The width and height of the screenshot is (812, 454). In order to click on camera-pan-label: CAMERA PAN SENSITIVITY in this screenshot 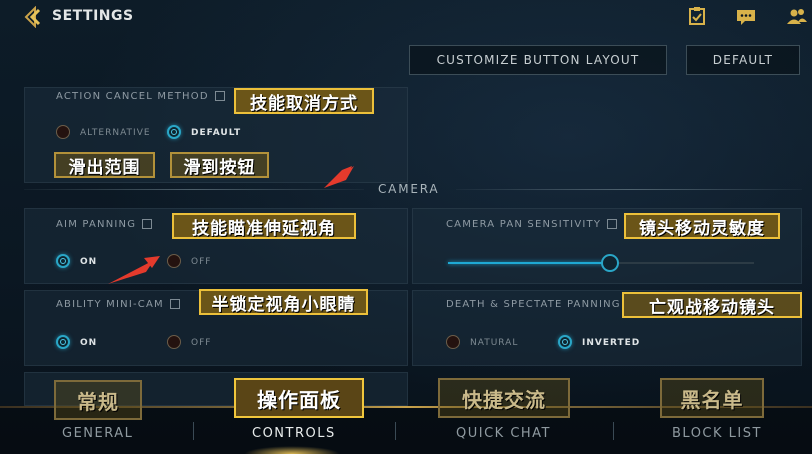, I will do `click(532, 224)`.